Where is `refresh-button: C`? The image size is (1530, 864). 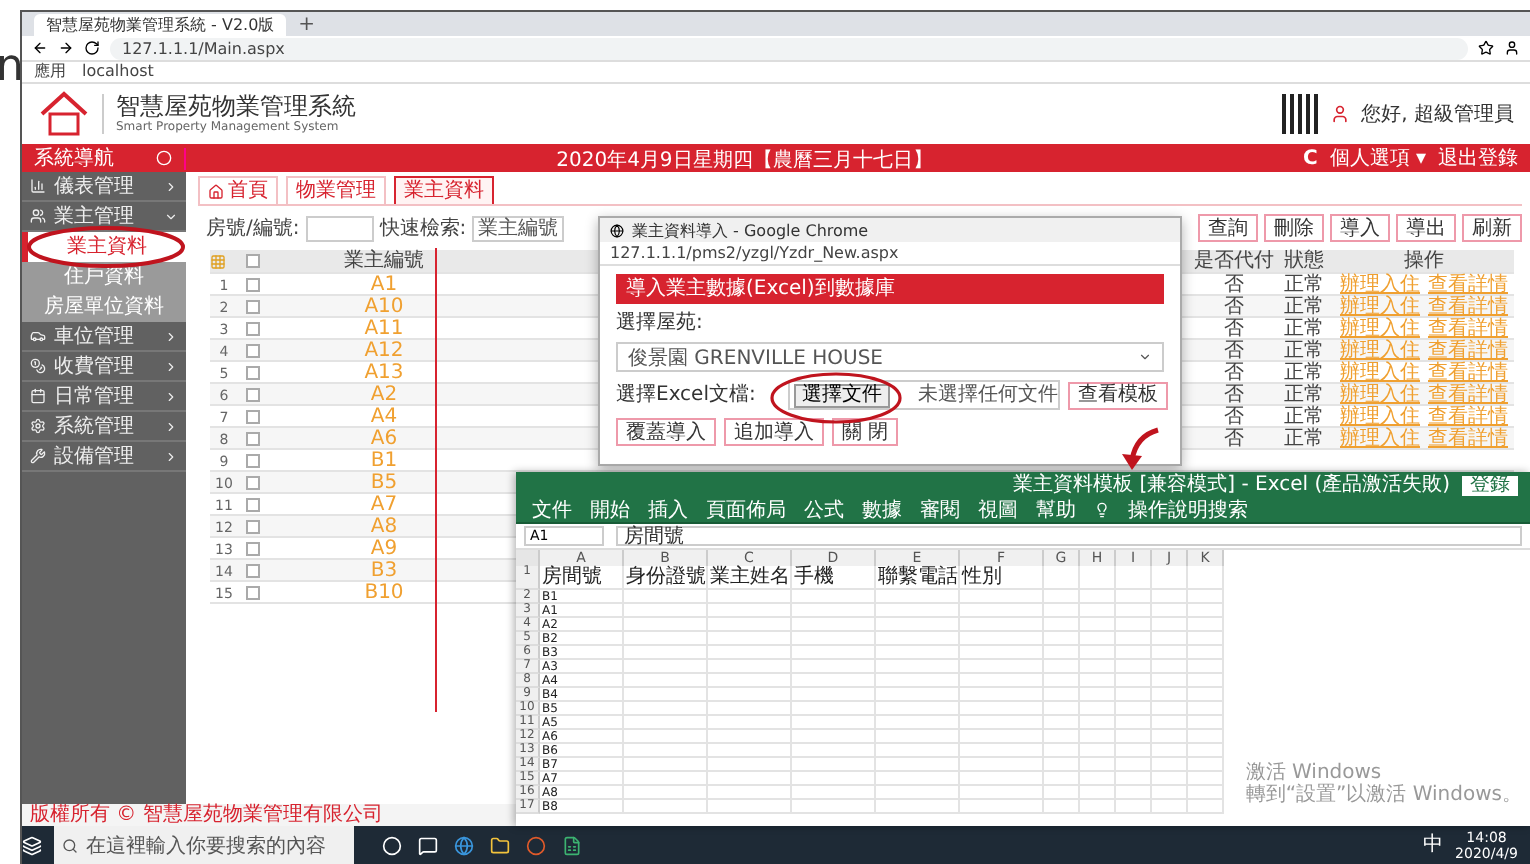
refresh-button: C is located at coordinates (1310, 158).